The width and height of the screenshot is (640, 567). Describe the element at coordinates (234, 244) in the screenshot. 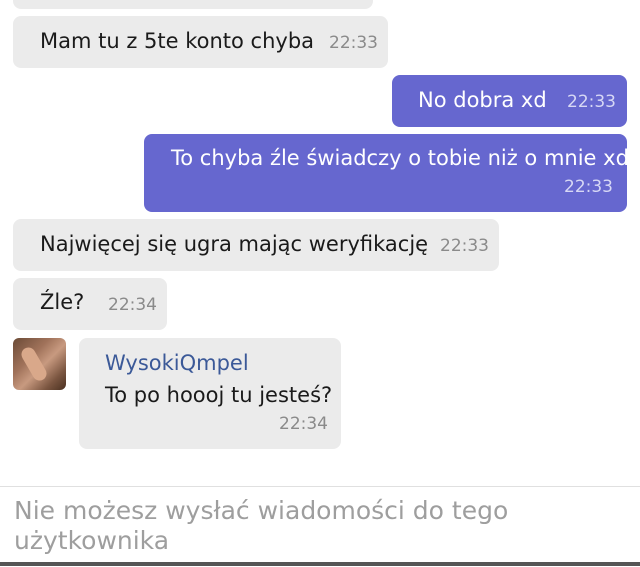

I see `message-text: Najwięcej się ugra mając weryfikację` at that location.